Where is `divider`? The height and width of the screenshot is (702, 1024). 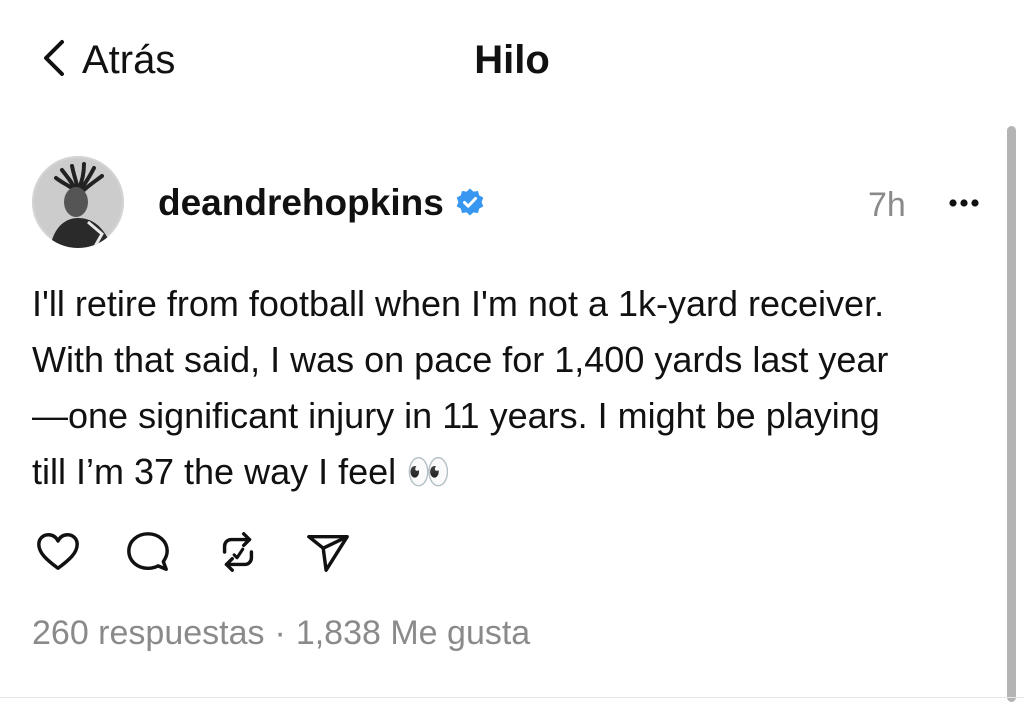 divider is located at coordinates (512, 697).